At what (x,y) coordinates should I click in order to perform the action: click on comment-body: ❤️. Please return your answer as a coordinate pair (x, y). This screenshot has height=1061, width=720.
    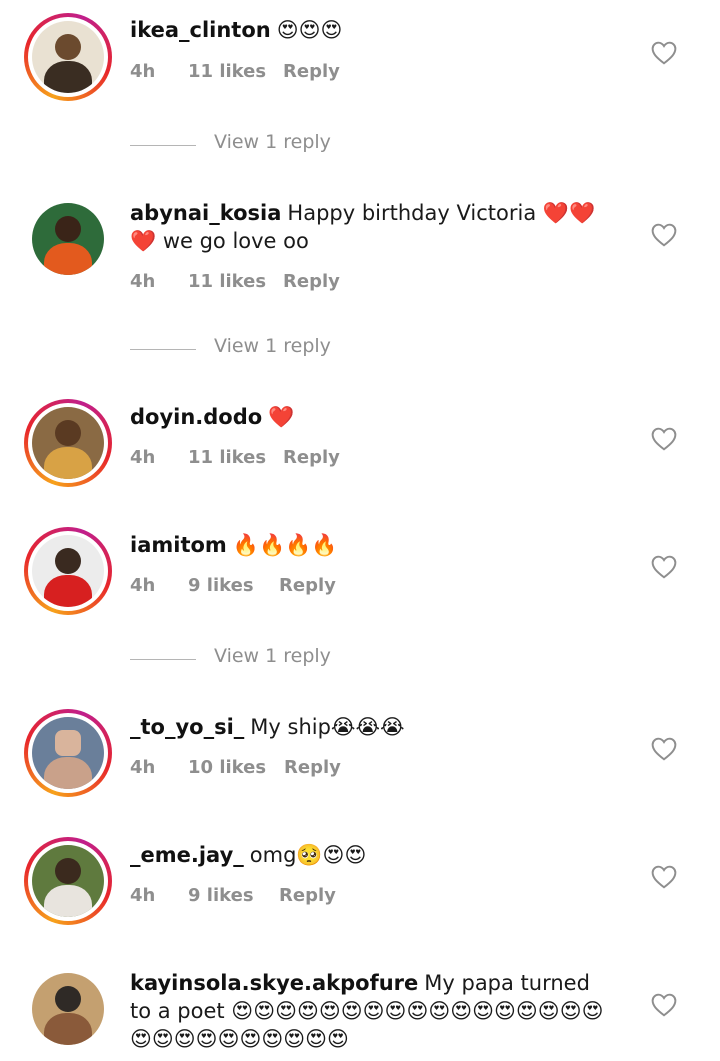
    Looking at the image, I should click on (281, 417).